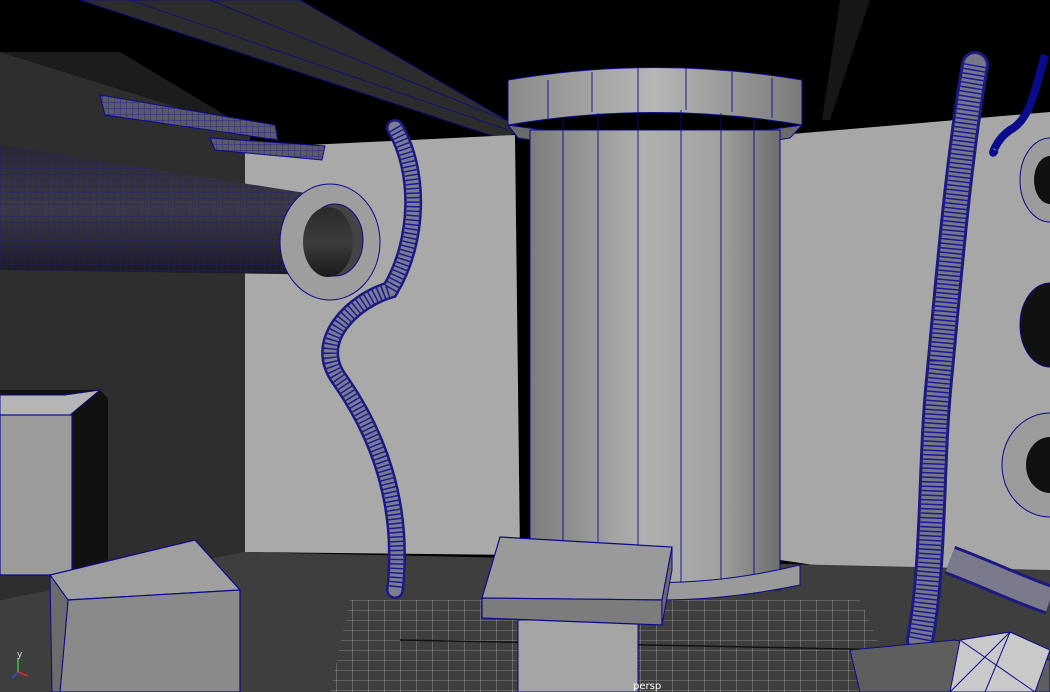  What do you see at coordinates (20, 664) in the screenshot?
I see `axis-gizmo: y` at bounding box center [20, 664].